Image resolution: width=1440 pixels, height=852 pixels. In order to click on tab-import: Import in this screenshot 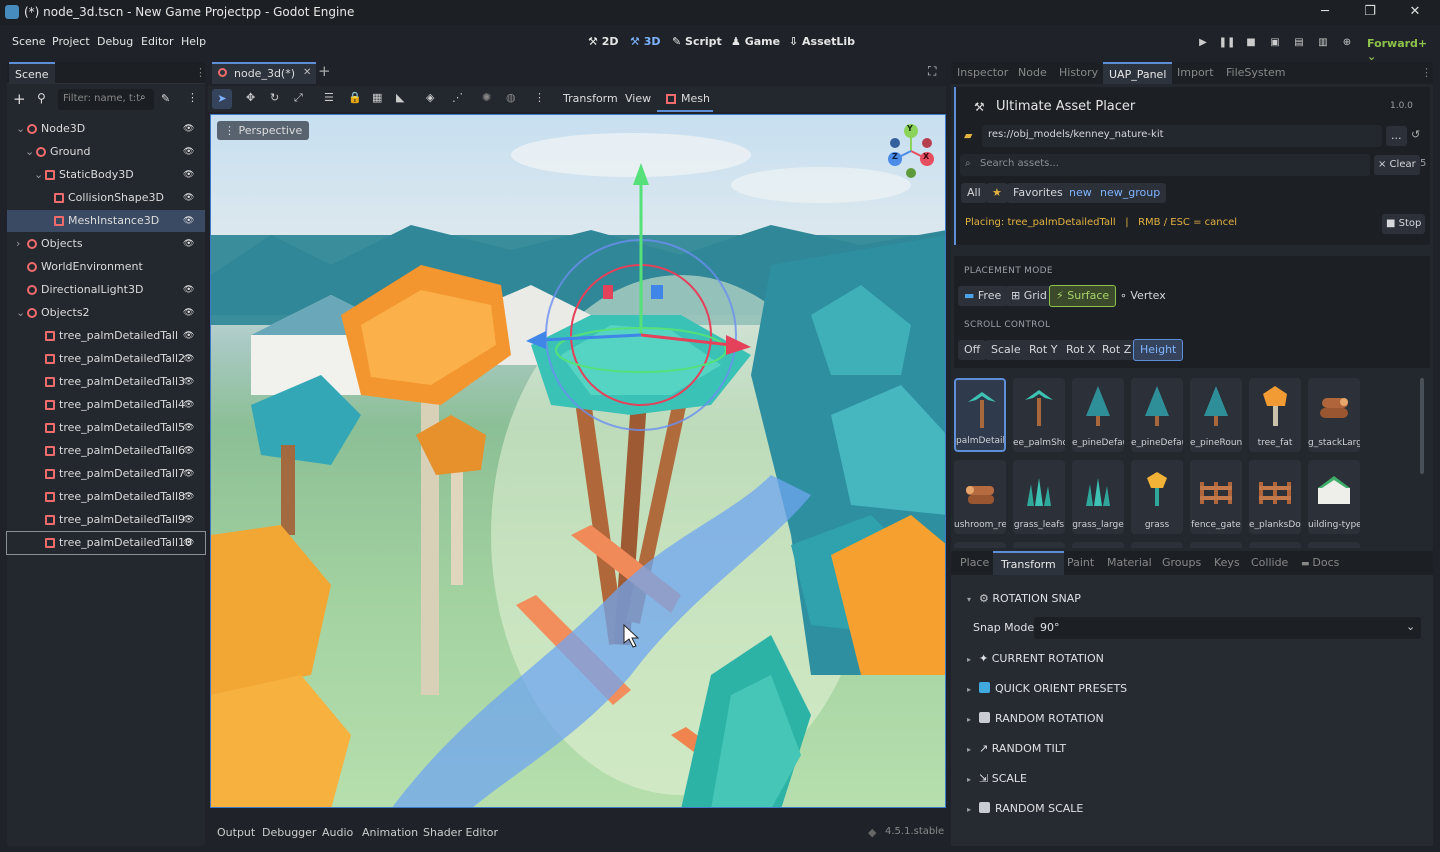, I will do `click(1195, 73)`.